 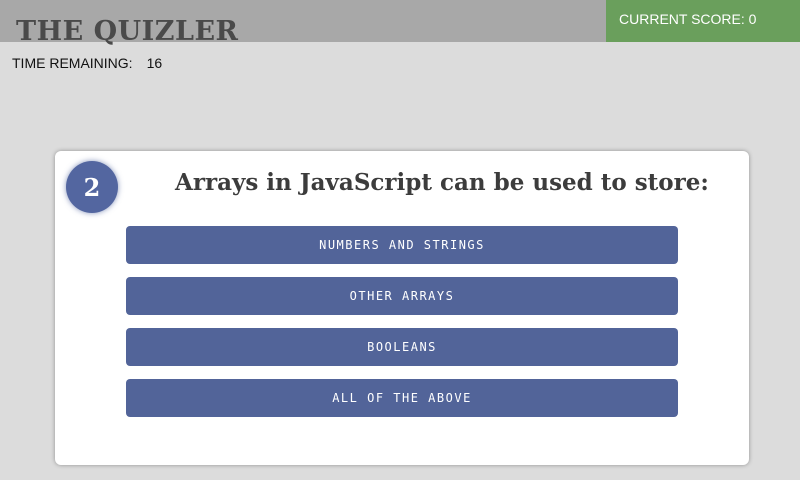 What do you see at coordinates (682, 19) in the screenshot?
I see `score-label: CURRENT SCORE:` at bounding box center [682, 19].